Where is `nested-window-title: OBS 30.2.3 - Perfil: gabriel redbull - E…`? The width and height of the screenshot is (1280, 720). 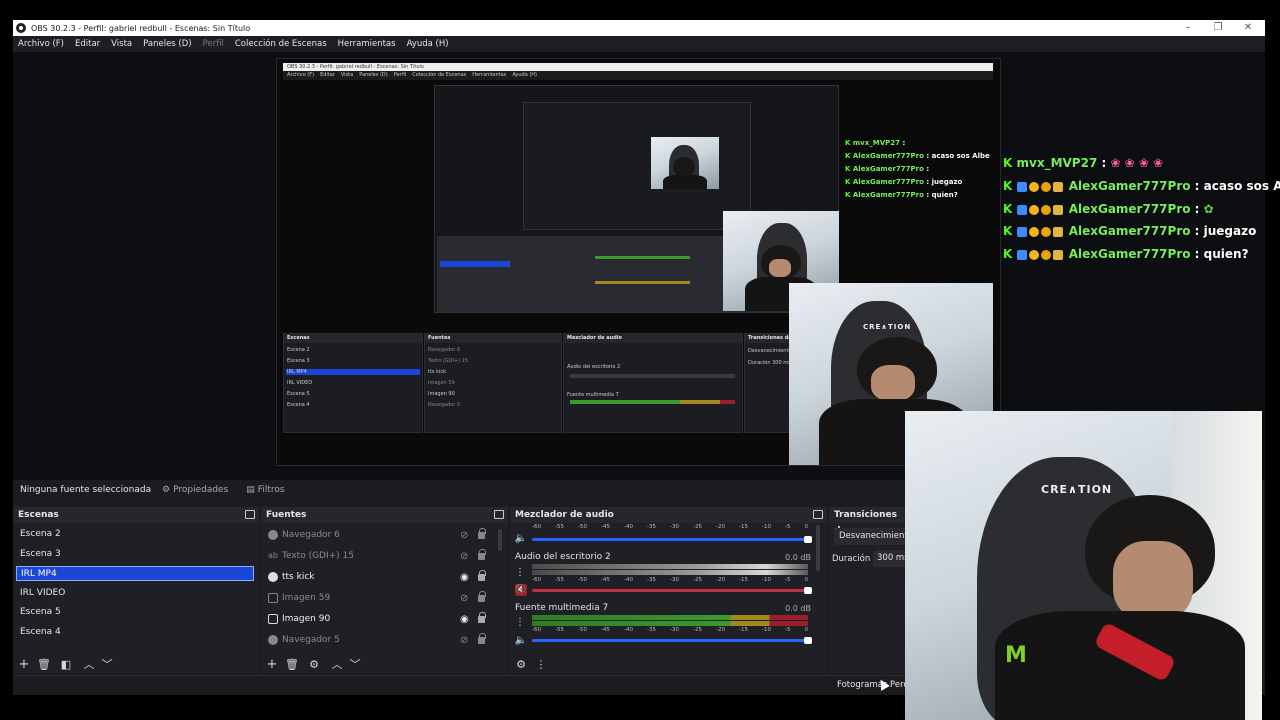
nested-window-title: OBS 30.2.3 - Perfil: gabriel redbull - E… is located at coordinates (638, 67).